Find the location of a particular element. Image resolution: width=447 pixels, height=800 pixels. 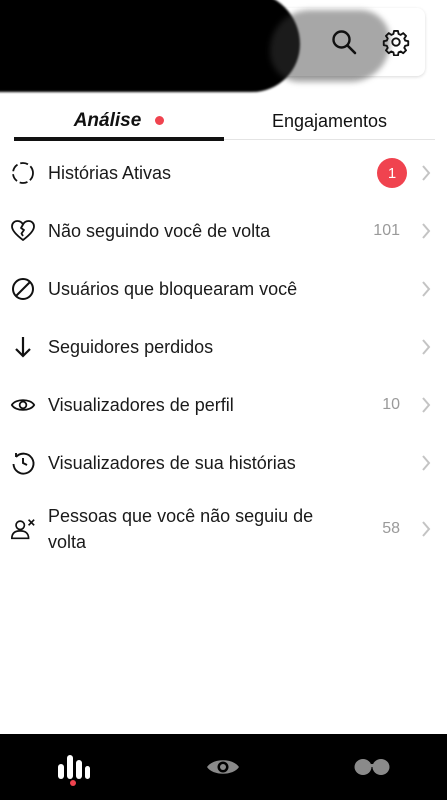

list-item-bloquearam: Usuários que bloquearam você is located at coordinates (223, 289).